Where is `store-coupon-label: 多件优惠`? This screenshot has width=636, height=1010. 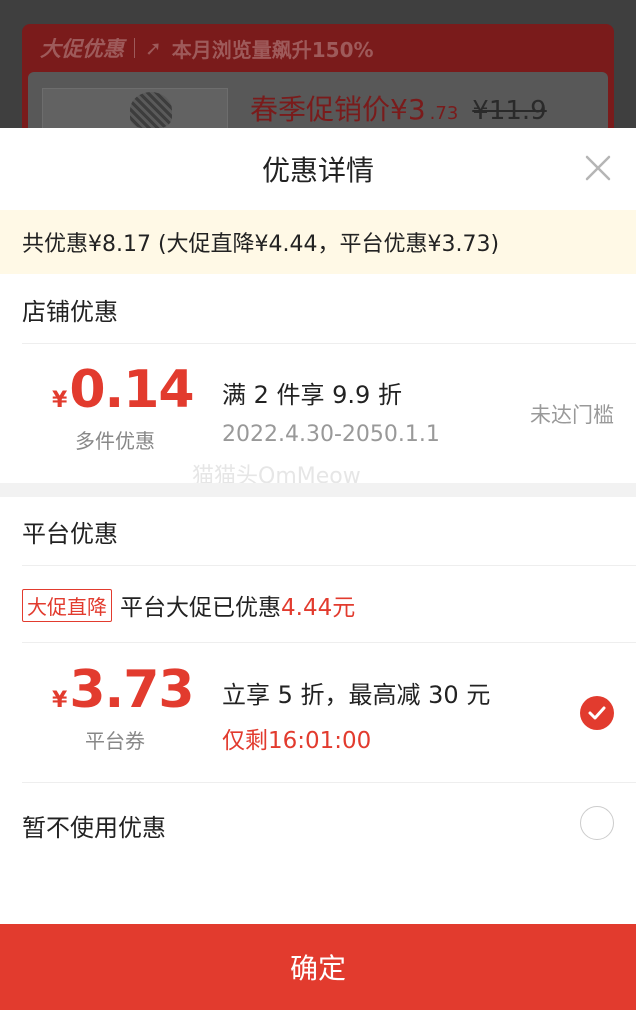 store-coupon-label: 多件优惠 is located at coordinates (115, 441).